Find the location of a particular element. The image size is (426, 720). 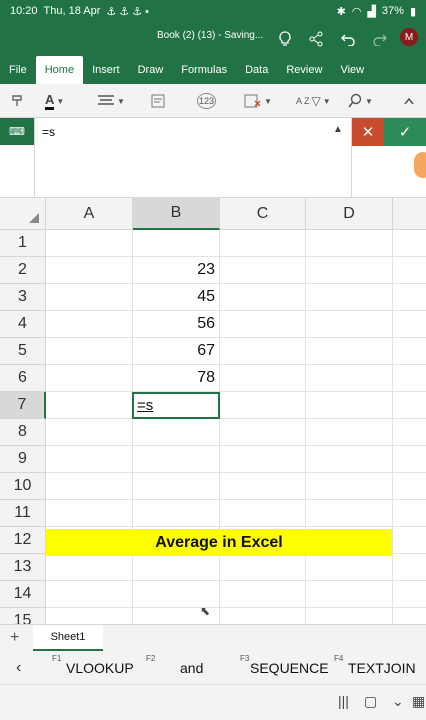

insert-delete-cells-button: ▼ is located at coordinates (258, 101).